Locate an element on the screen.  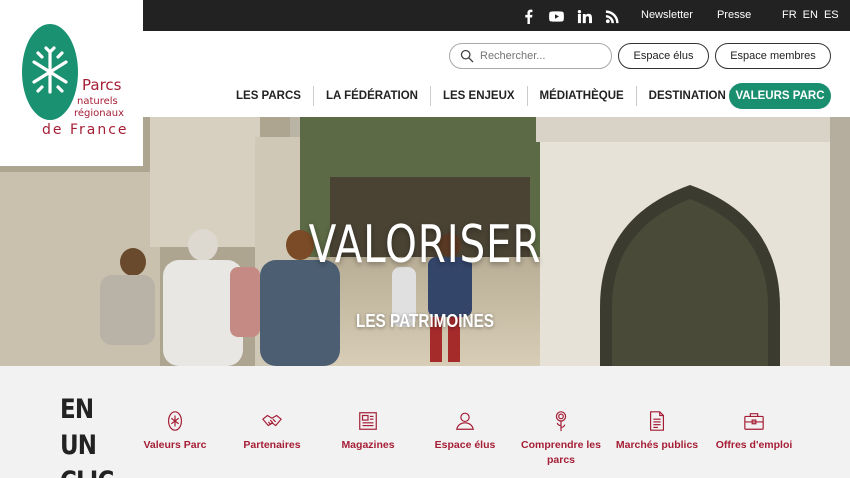
nav-la-federation: LA FÉDÉRATION is located at coordinates (372, 96).